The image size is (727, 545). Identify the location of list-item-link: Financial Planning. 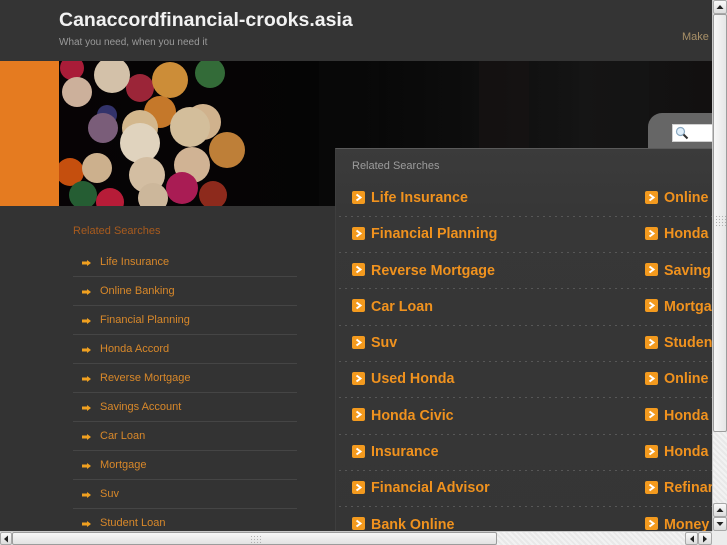
(434, 234).